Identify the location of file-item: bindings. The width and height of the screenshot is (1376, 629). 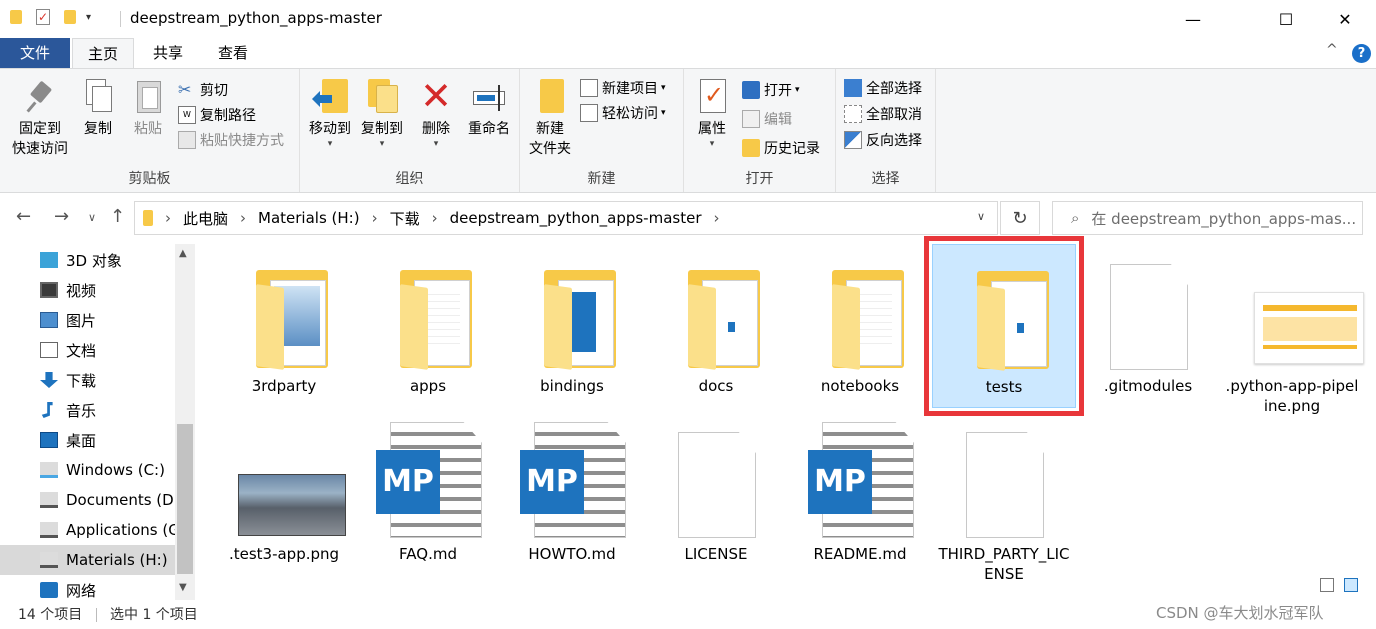
(572, 326).